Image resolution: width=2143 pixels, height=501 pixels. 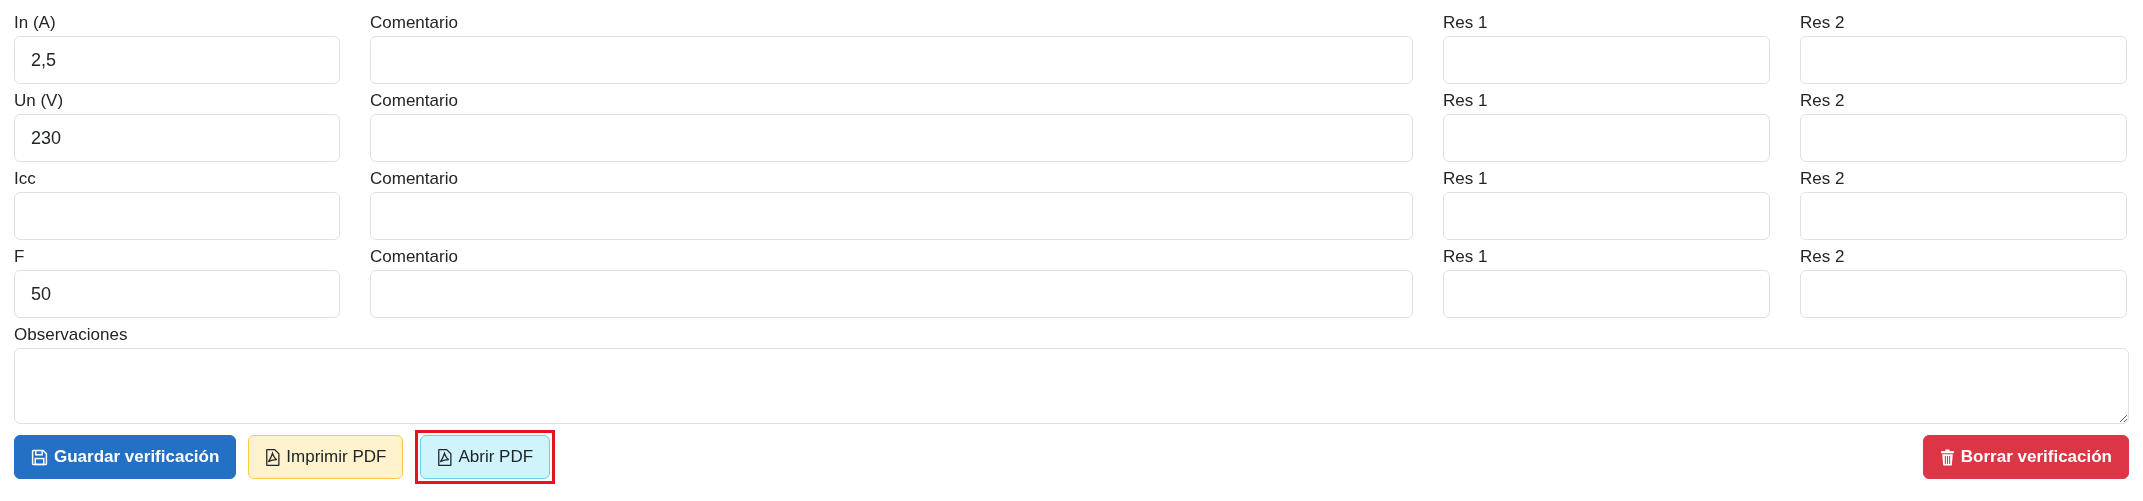 What do you see at coordinates (35, 23) in the screenshot?
I see `field-label: In (A)` at bounding box center [35, 23].